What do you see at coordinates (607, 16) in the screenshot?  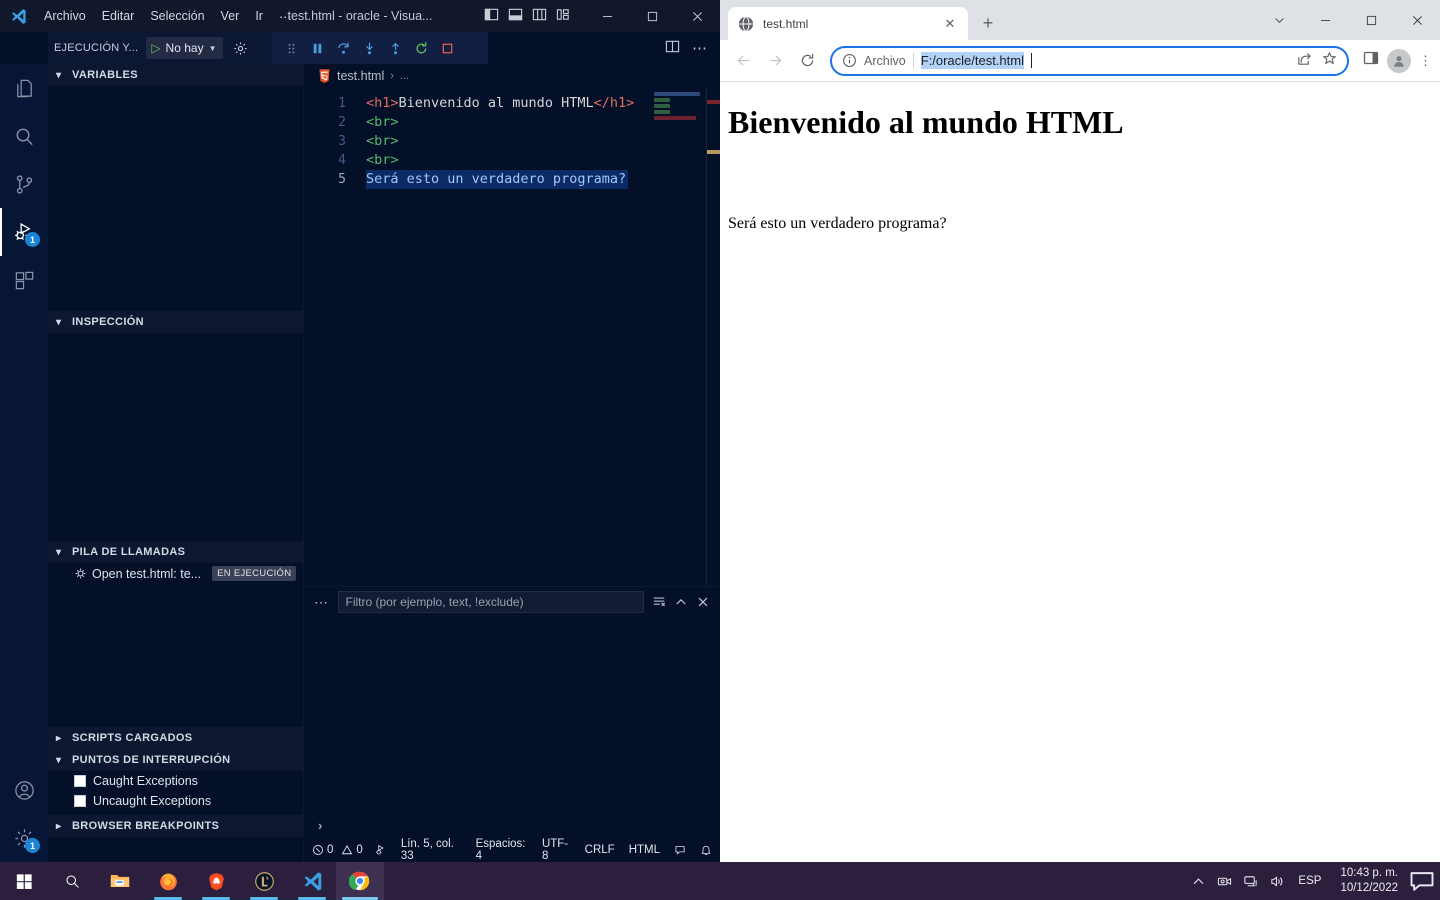 I see `window-minimize-button` at bounding box center [607, 16].